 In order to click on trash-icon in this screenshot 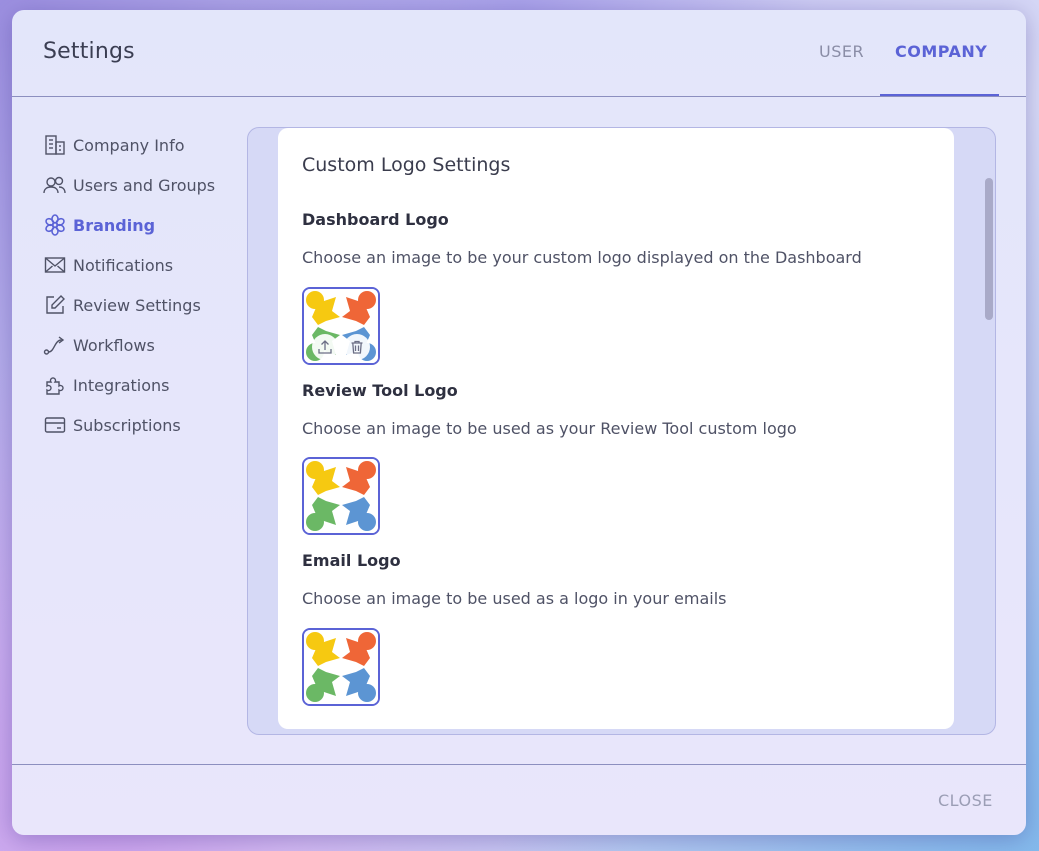, I will do `click(357, 347)`.